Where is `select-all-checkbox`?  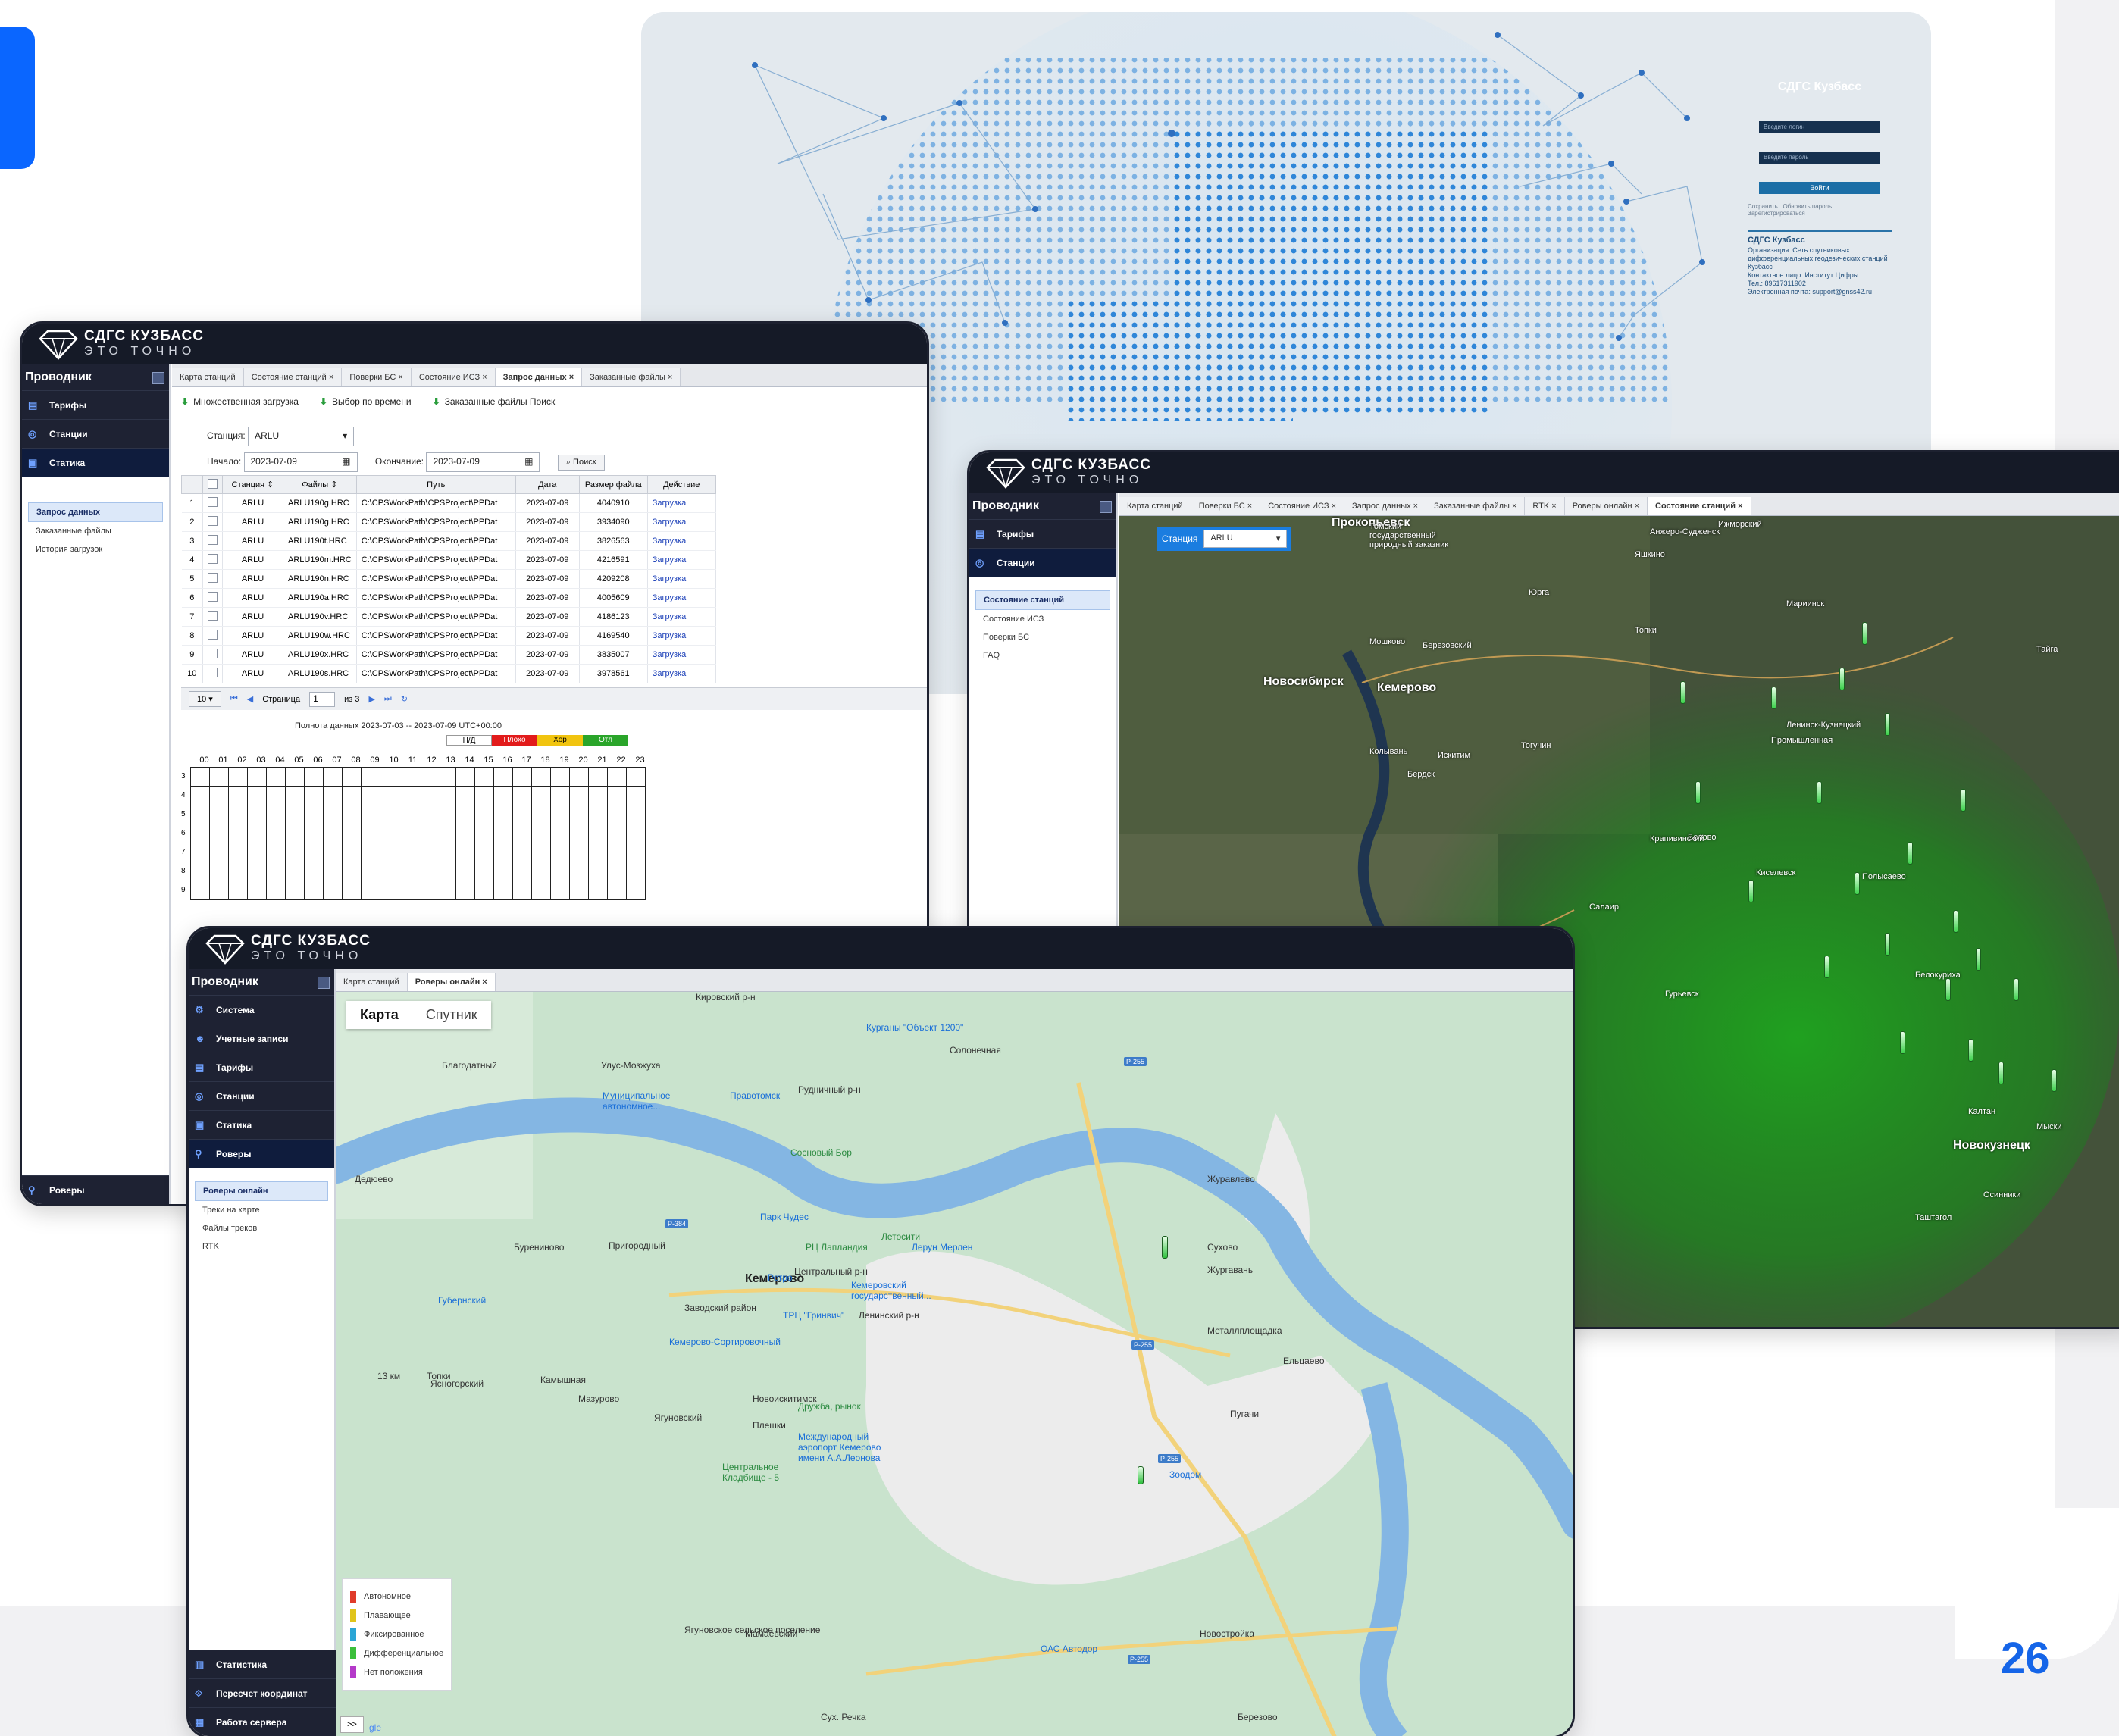 select-all-checkbox is located at coordinates (212, 484).